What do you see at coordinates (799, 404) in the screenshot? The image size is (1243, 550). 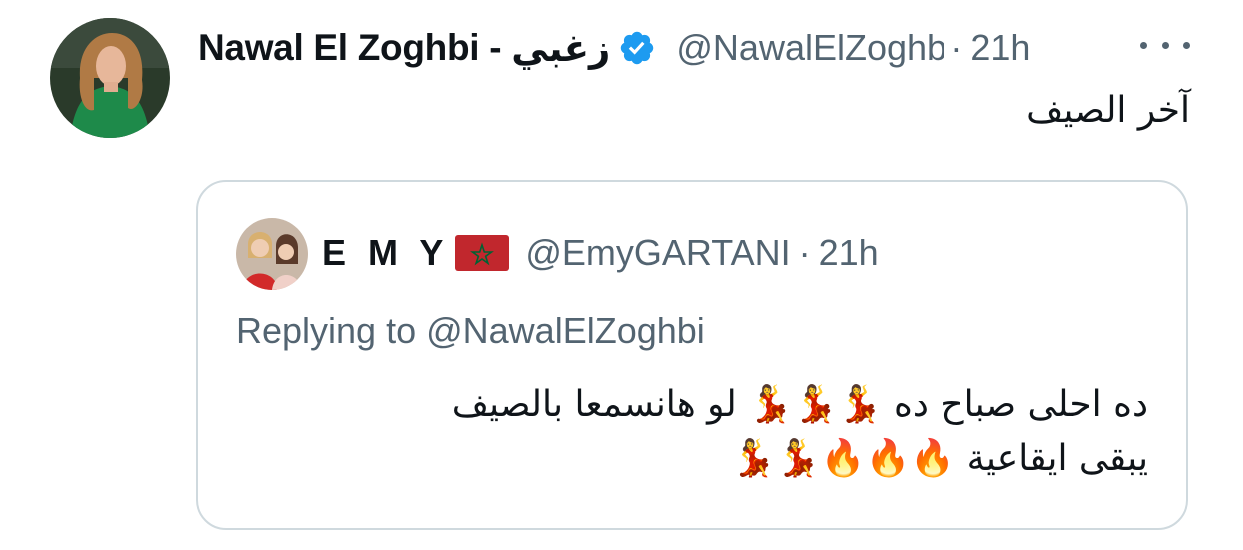 I see `quoted-tweet-line-1: ده احلى صباح ده 💃💃💃 لو هانسمعا بالصيف` at bounding box center [799, 404].